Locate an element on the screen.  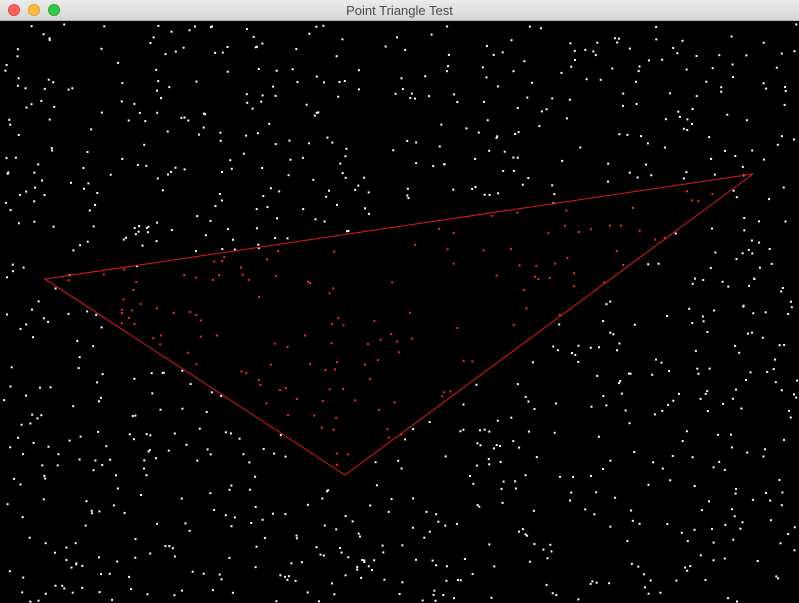
title-bar: Point Triangle Test is located at coordinates (399, 10).